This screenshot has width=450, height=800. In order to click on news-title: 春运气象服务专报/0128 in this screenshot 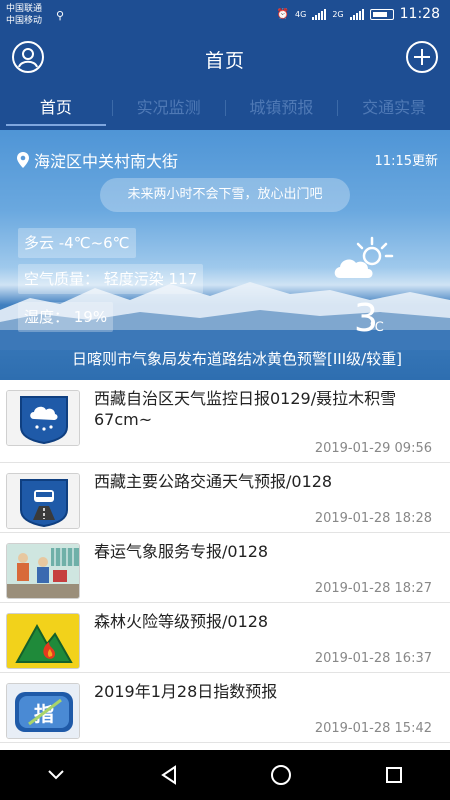, I will do `click(181, 551)`.